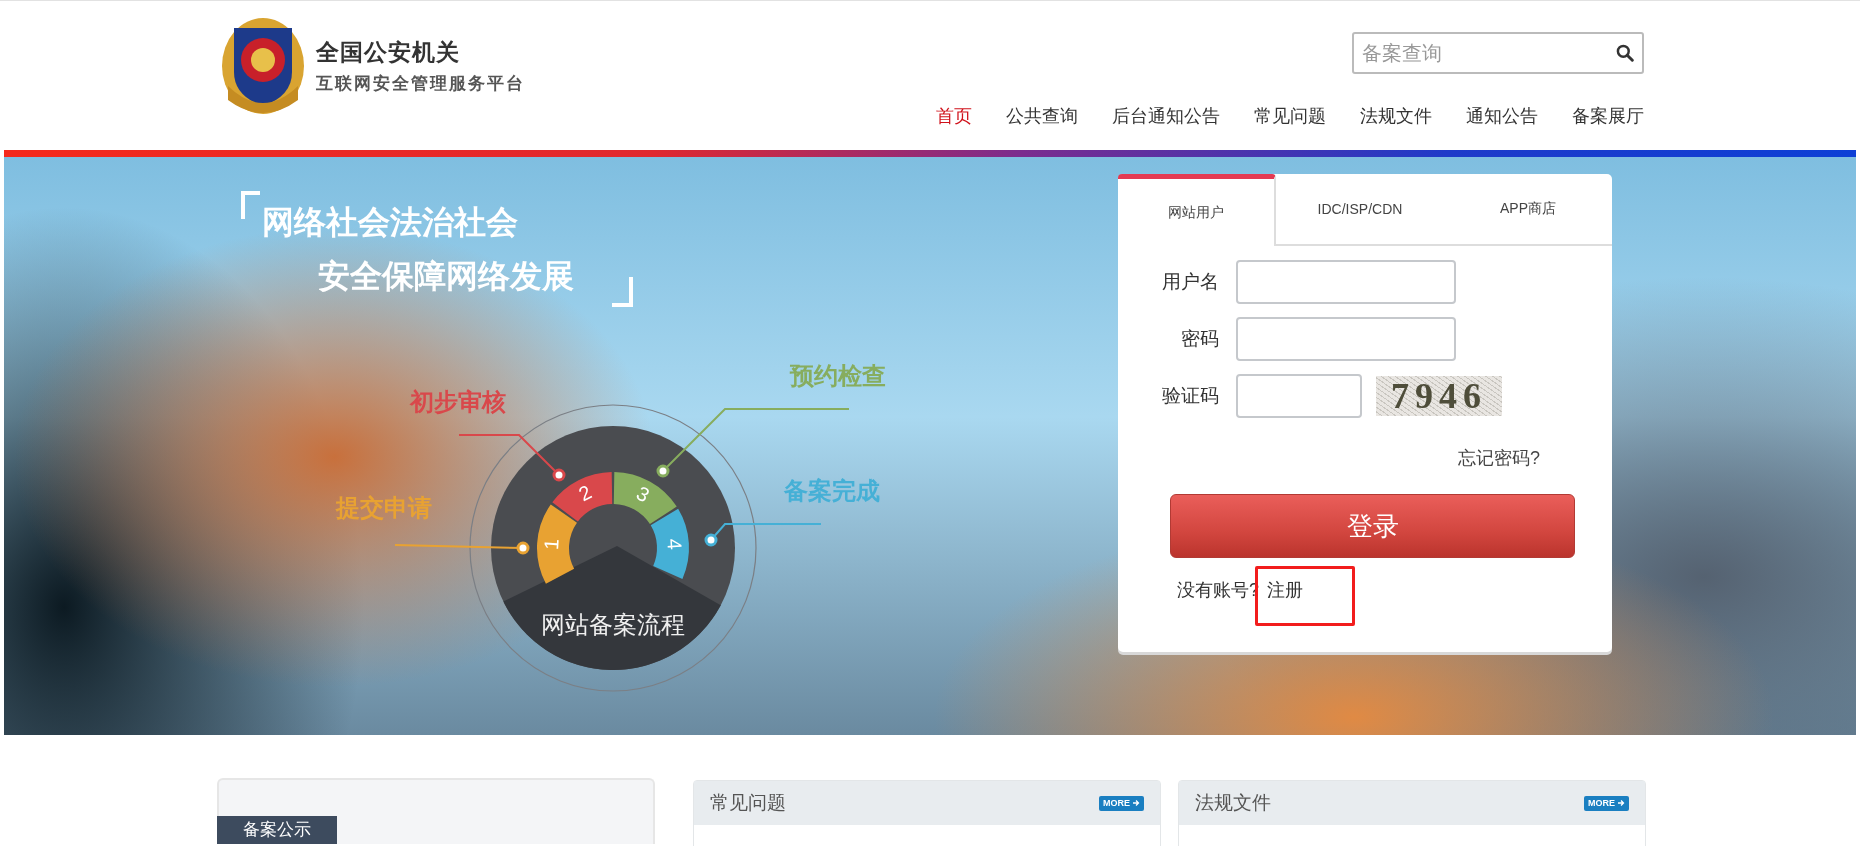  What do you see at coordinates (1042, 116) in the screenshot?
I see `nav-link: 公共查询` at bounding box center [1042, 116].